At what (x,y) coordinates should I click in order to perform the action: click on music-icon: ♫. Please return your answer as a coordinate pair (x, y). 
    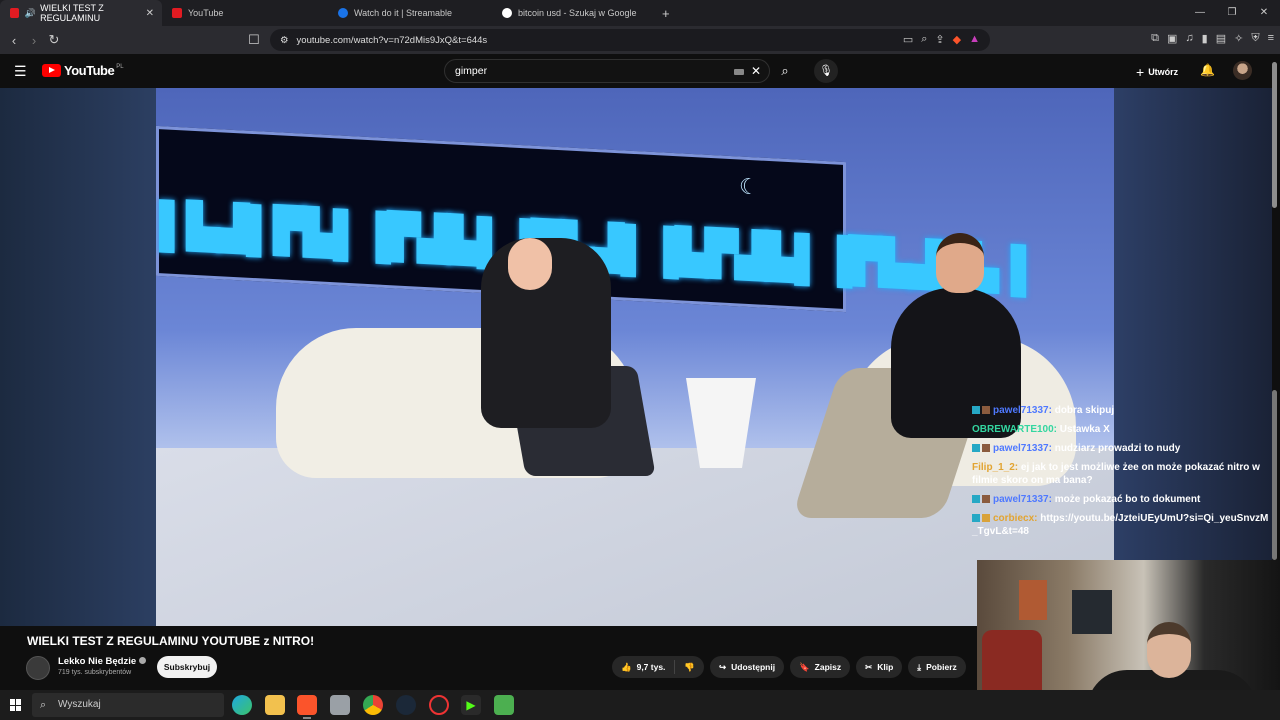
    Looking at the image, I should click on (1189, 38).